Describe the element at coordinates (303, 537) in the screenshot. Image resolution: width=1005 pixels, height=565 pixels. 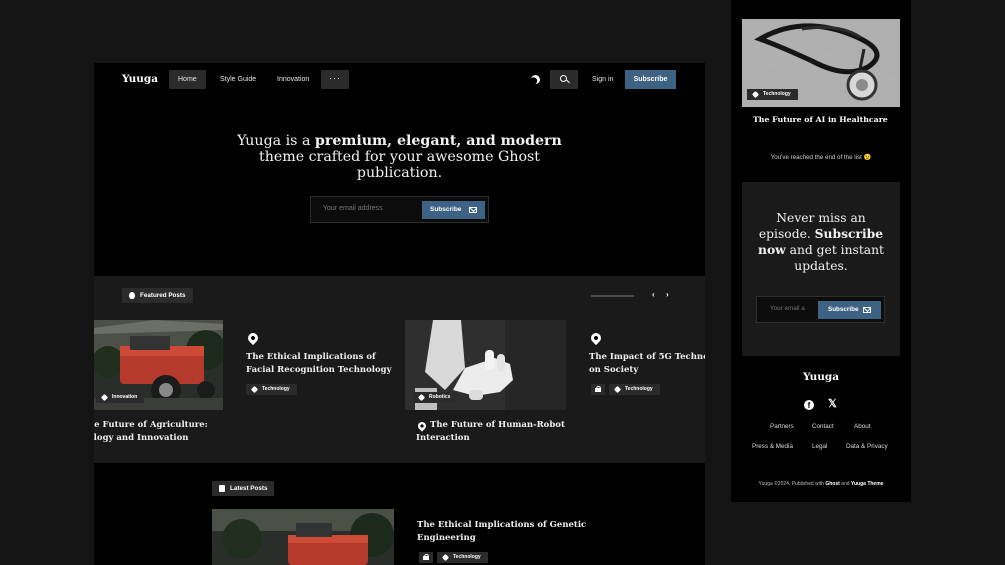
I see `latest-image-tractor` at that location.